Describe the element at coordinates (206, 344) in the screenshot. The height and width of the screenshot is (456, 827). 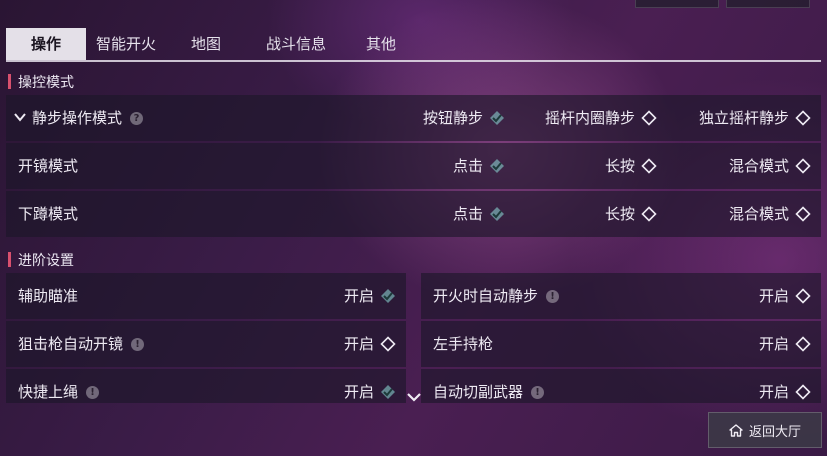
I see `setting-sniper-auto-scope: 狙击枪自动开镜! 开启` at that location.